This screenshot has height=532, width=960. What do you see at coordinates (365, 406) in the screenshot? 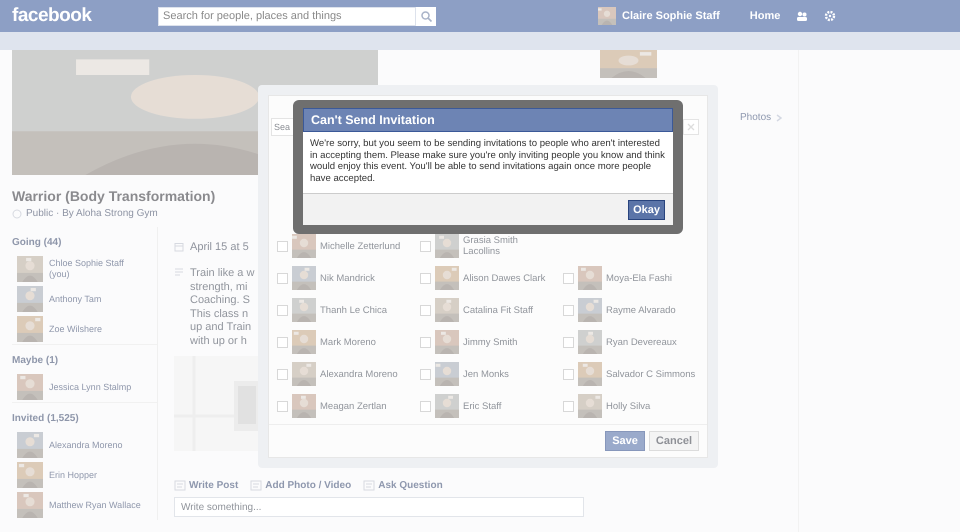
I see `friend-name: Meagan Zertlan` at bounding box center [365, 406].